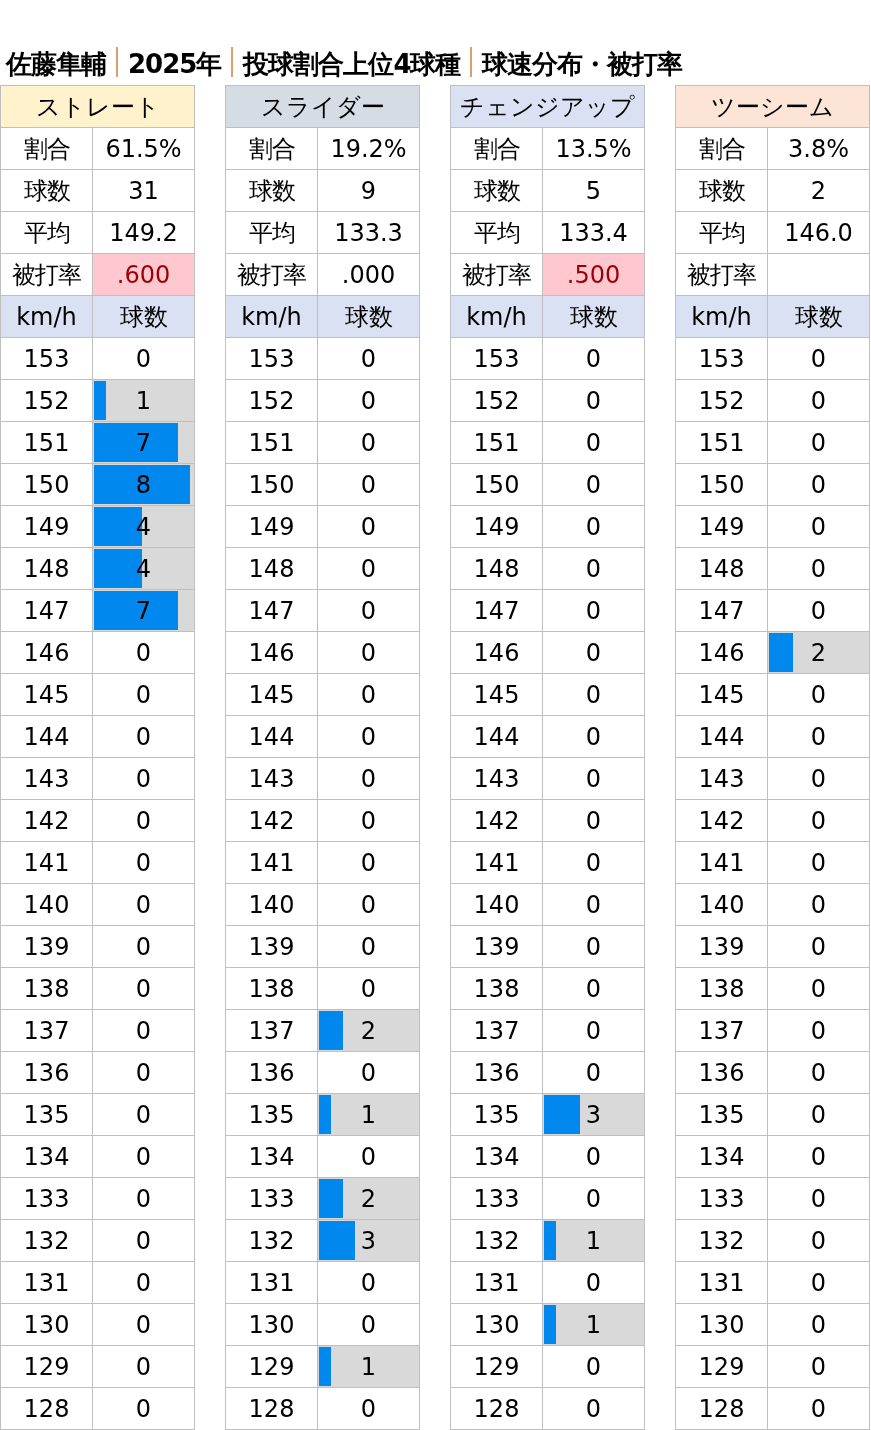  Describe the element at coordinates (772, 106) in the screenshot. I see `pitch-name-header: ツーシーム` at that location.